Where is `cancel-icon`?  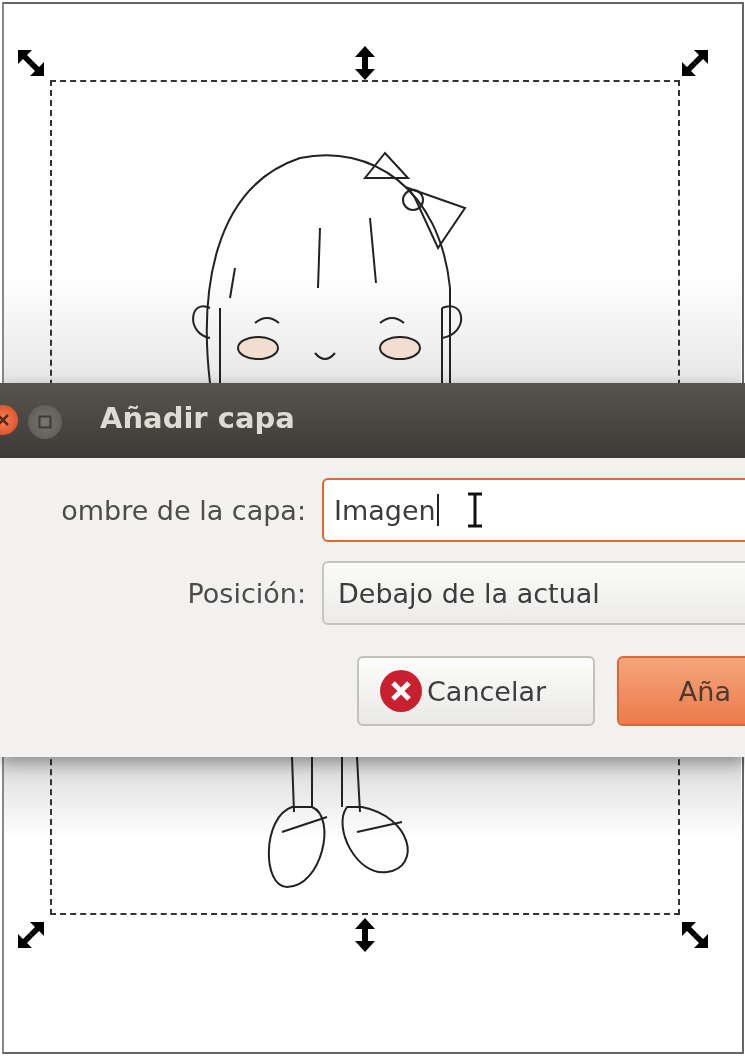 cancel-icon is located at coordinates (401, 691).